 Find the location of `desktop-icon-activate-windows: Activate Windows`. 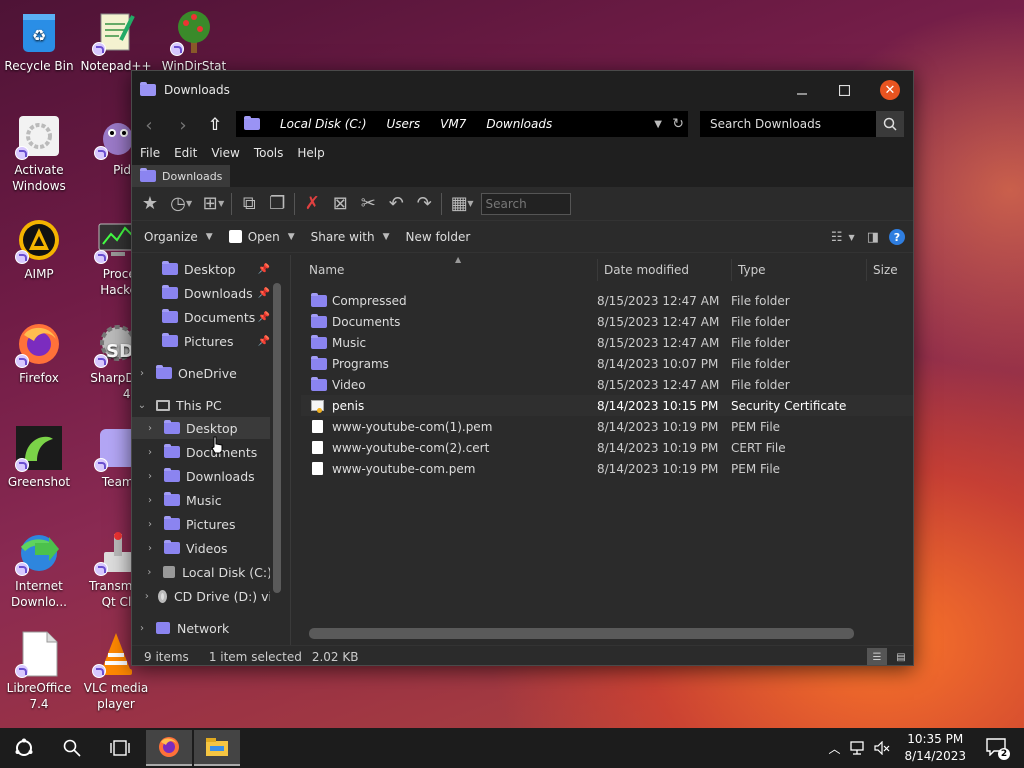

desktop-icon-activate-windows: Activate Windows is located at coordinates (39, 153).